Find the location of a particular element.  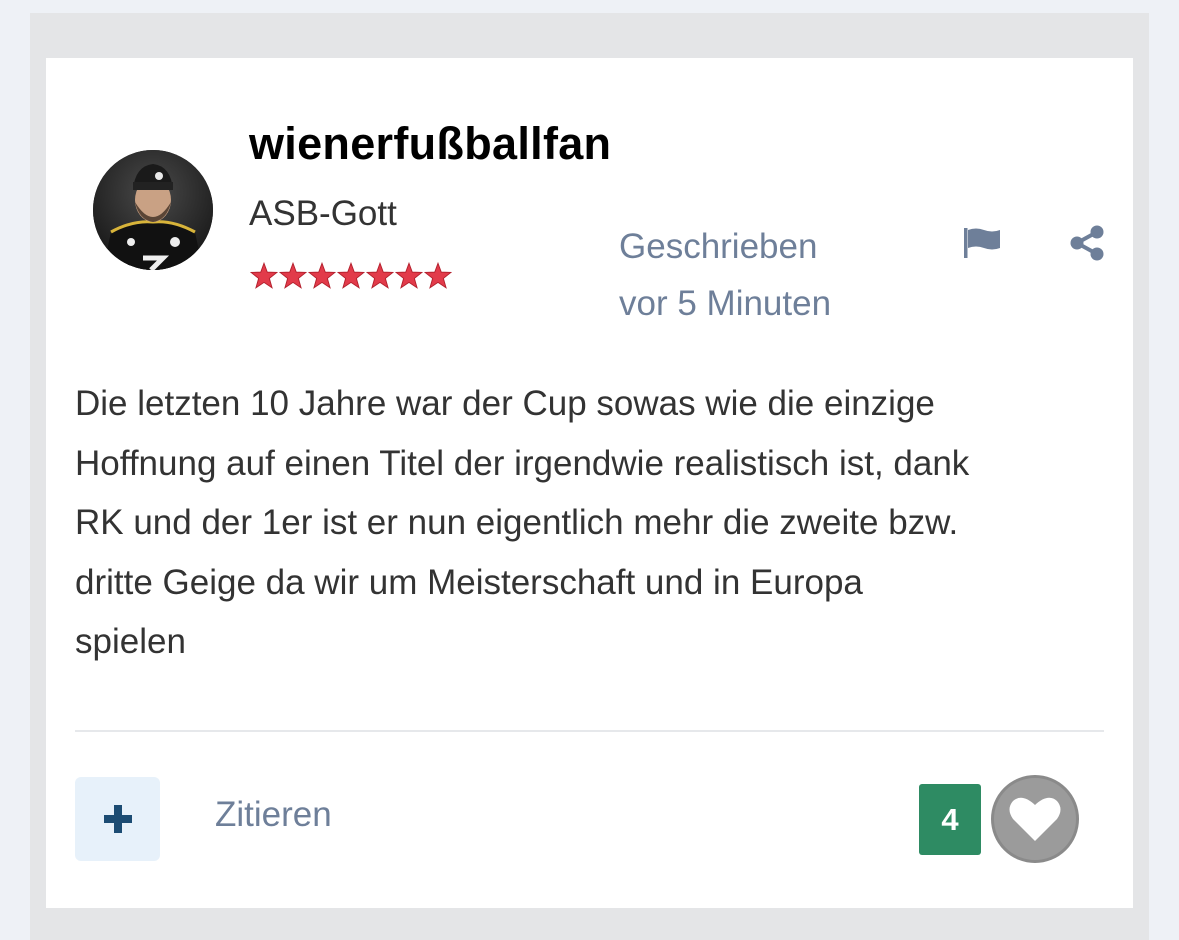

avatar-image is located at coordinates (153, 210).